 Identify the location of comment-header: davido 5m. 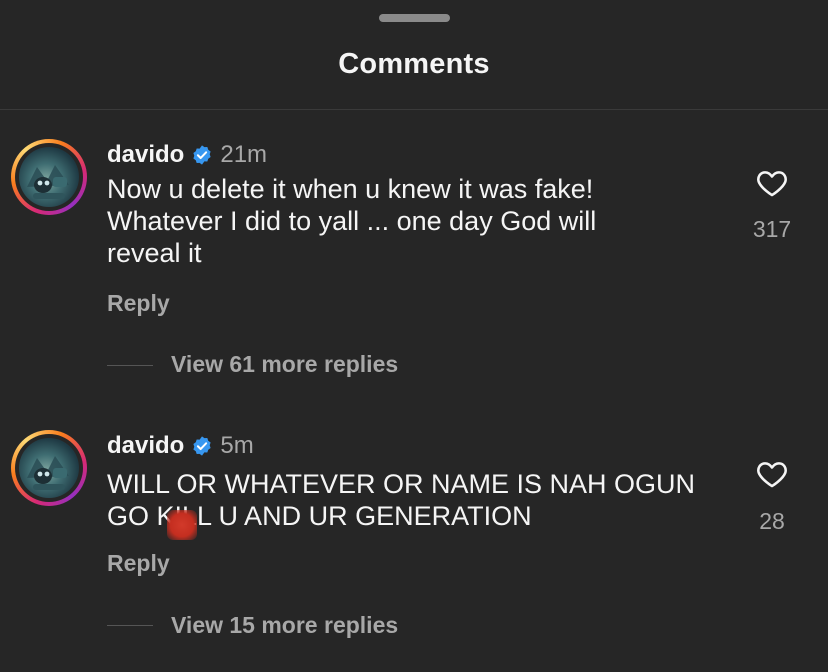
(180, 446).